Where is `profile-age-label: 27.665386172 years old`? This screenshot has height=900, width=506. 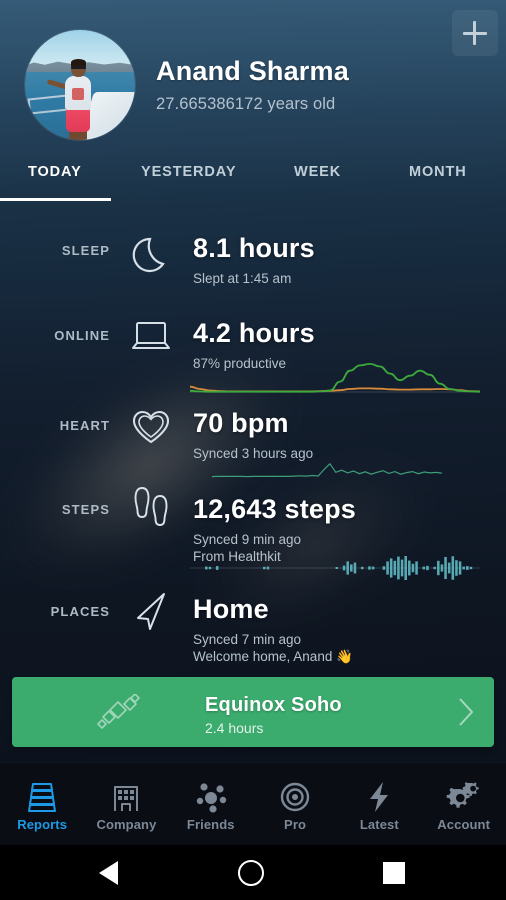
profile-age-label: 27.665386172 years old is located at coordinates (246, 104).